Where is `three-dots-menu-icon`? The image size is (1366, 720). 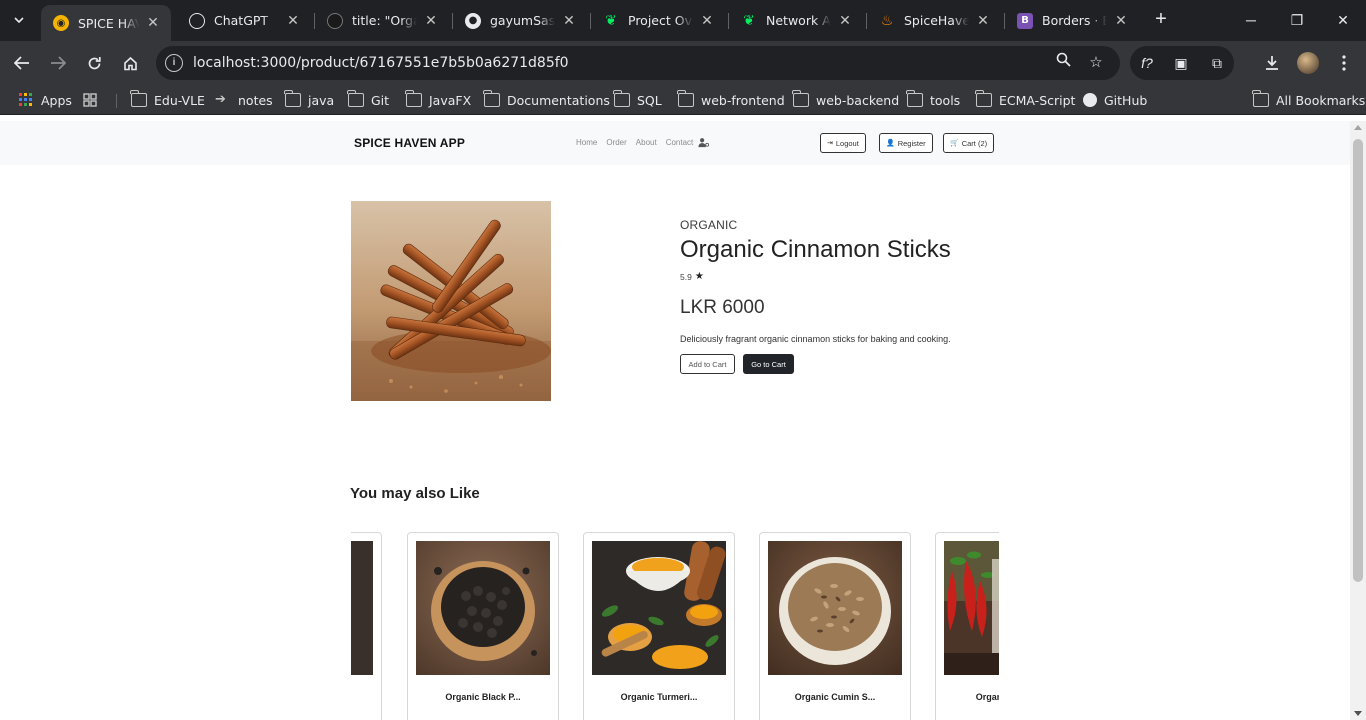
three-dots-menu-icon is located at coordinates (1344, 63).